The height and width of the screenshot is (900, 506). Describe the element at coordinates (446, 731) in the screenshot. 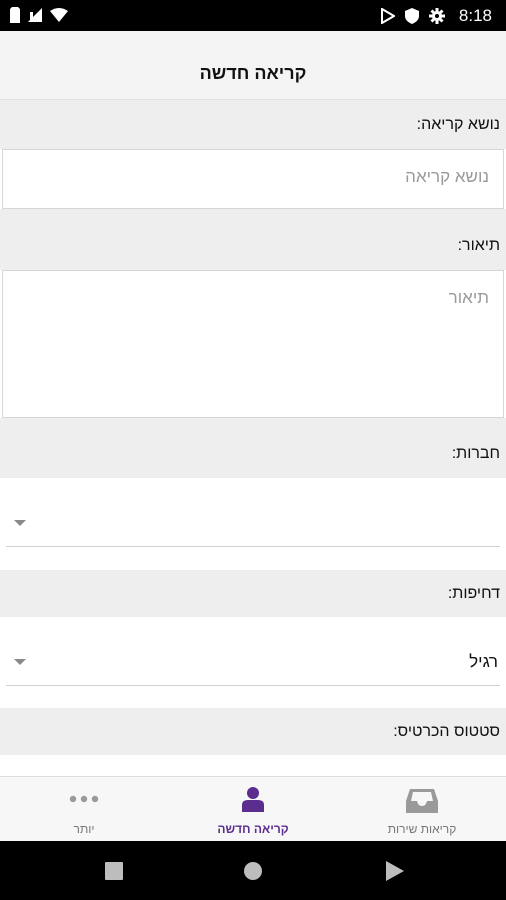

I see `ticket-status-label: סטטוס הכרטיס:` at that location.